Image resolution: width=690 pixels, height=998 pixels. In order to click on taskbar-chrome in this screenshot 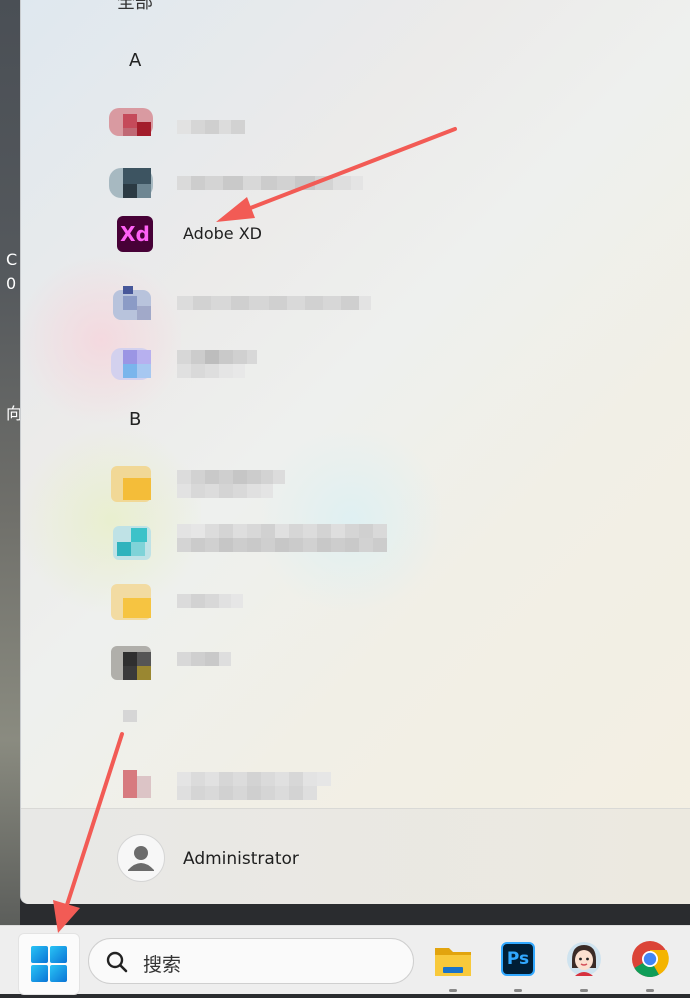, I will do `click(650, 965)`.